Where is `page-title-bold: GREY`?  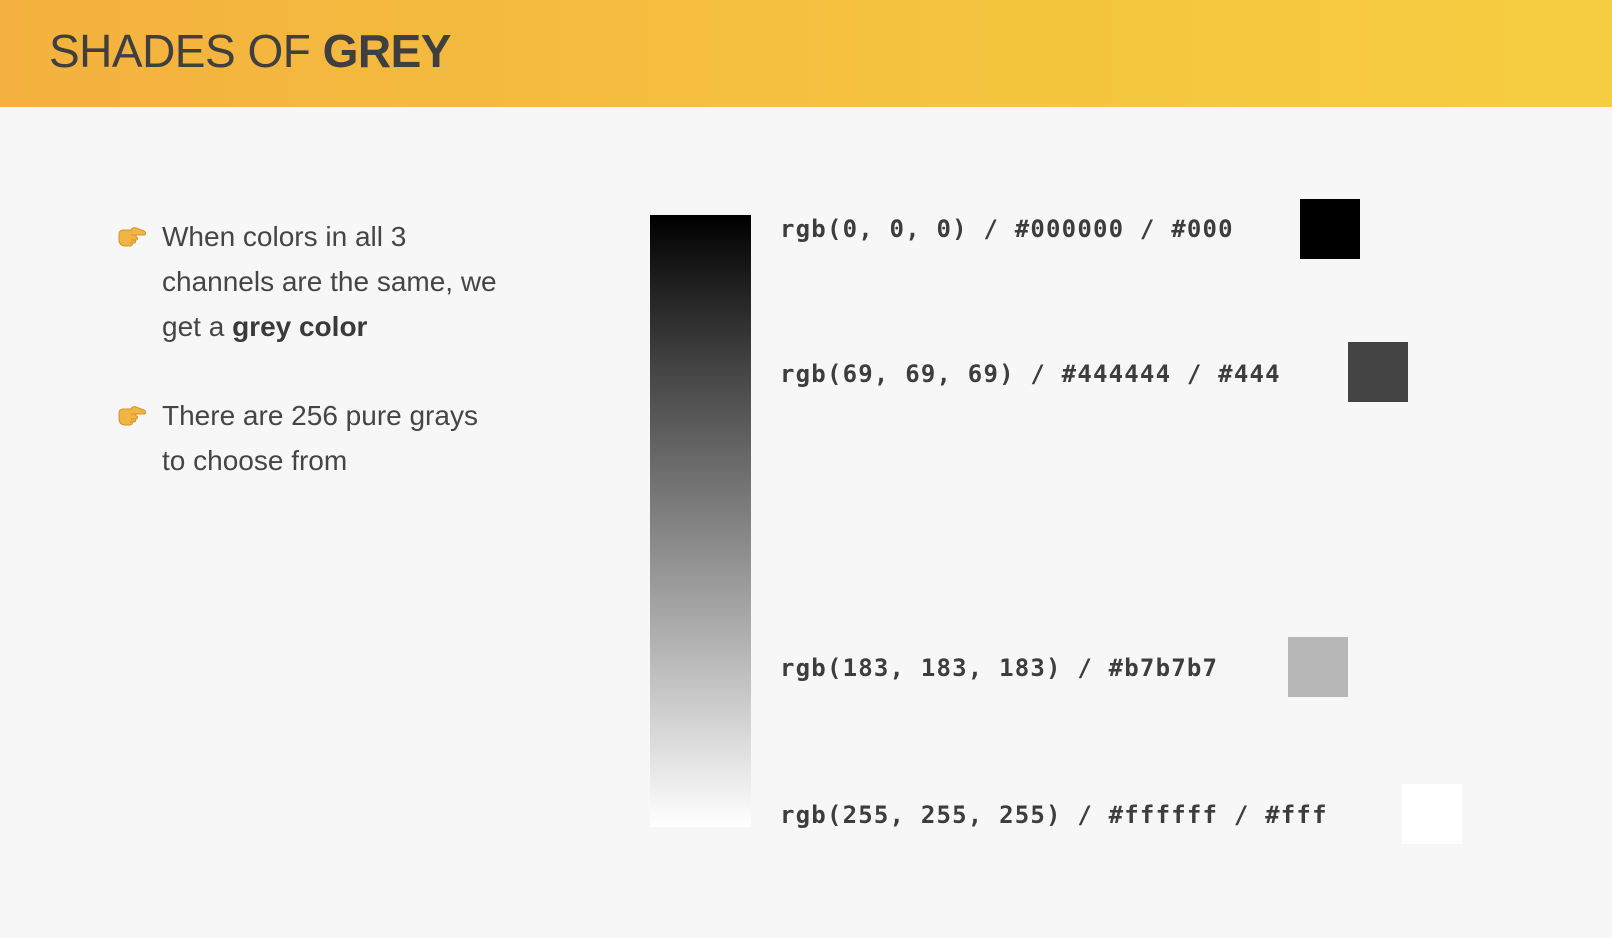
page-title-bold: GREY is located at coordinates (387, 51).